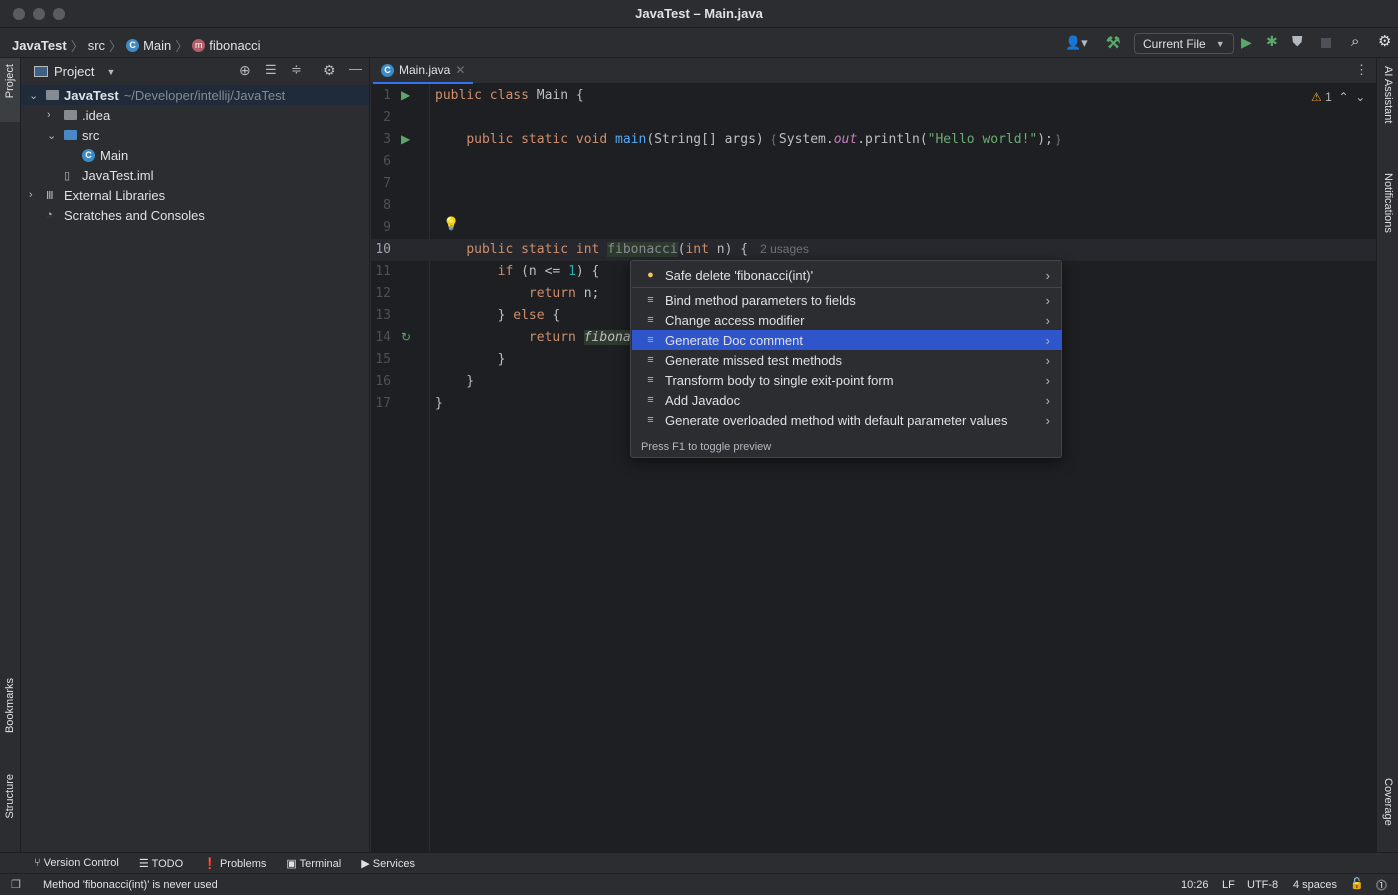 The width and height of the screenshot is (1398, 895). I want to click on code-token: main, so click(631, 139).